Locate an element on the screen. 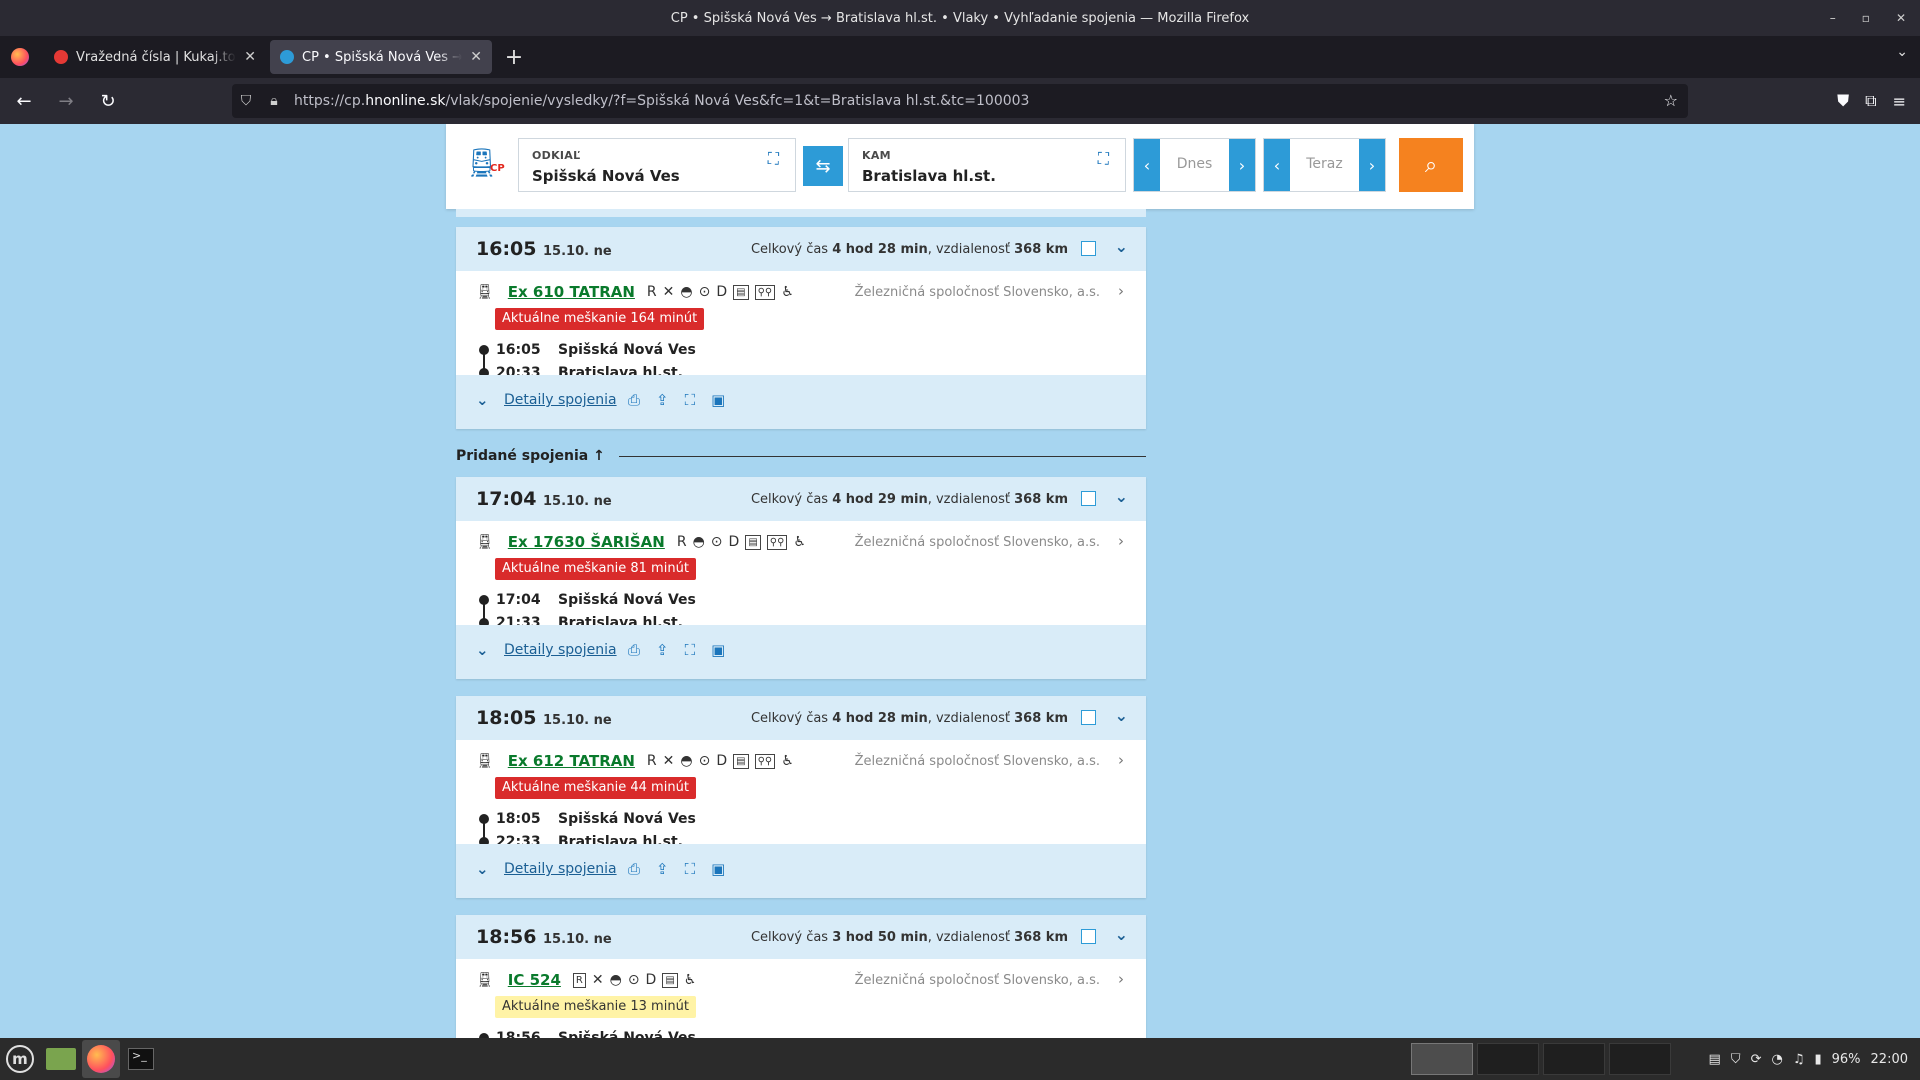 This screenshot has width=1920, height=1080. wifi-icon: ◔ is located at coordinates (1776, 1059).